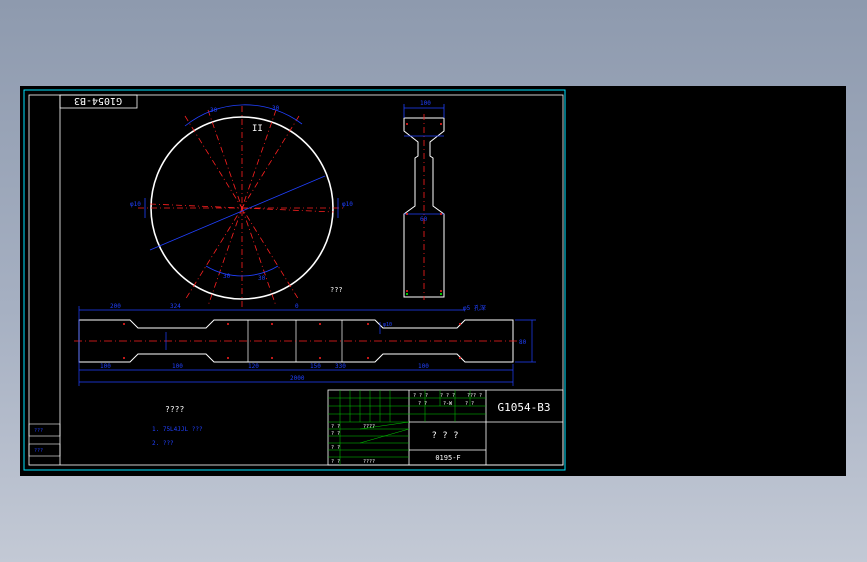 The width and height of the screenshot is (867, 562). I want to click on left-strip-1: ???, so click(38, 431).